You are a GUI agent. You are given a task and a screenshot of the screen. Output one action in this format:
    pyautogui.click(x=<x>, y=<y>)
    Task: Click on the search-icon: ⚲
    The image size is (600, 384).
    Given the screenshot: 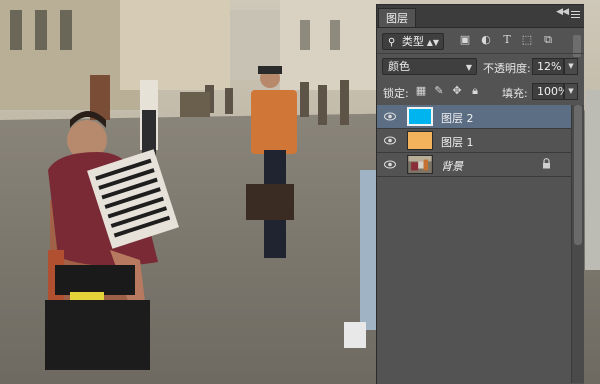 What is the action you would take?
    pyautogui.click(x=392, y=42)
    